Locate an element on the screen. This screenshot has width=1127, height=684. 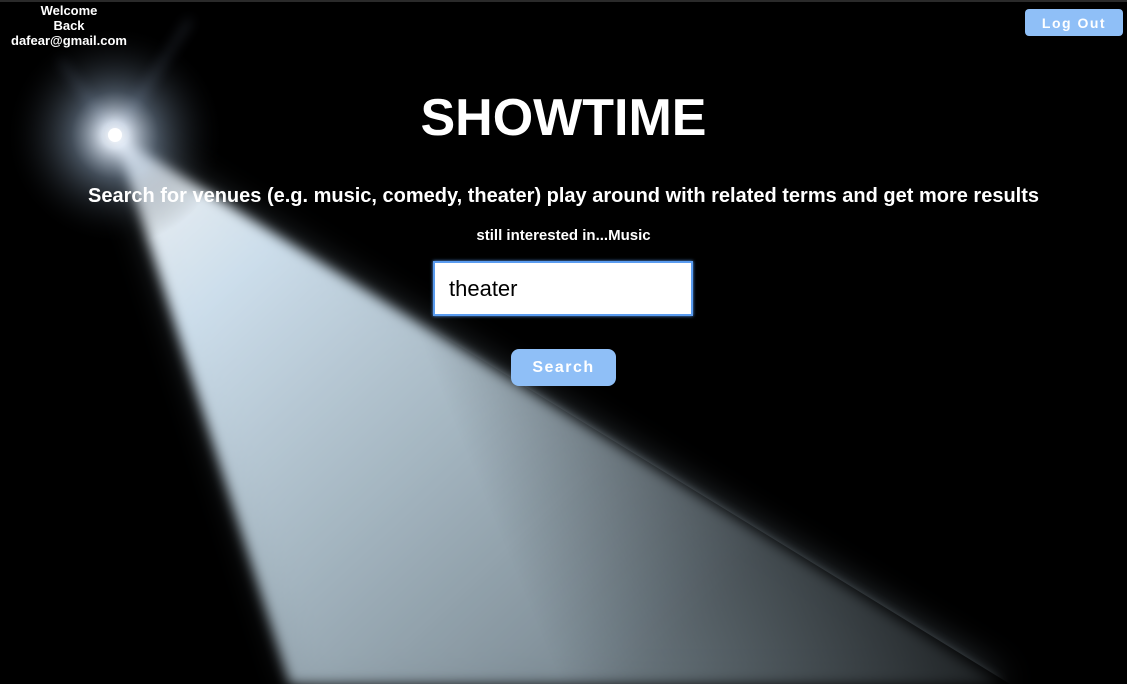
welcome-line-2: Back is located at coordinates (69, 25).